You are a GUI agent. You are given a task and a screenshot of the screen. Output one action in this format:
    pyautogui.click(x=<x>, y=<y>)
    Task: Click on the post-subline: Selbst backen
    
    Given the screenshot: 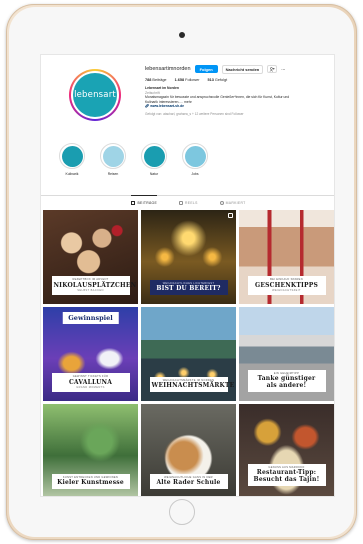 What is the action you would take?
    pyautogui.click(x=90, y=290)
    